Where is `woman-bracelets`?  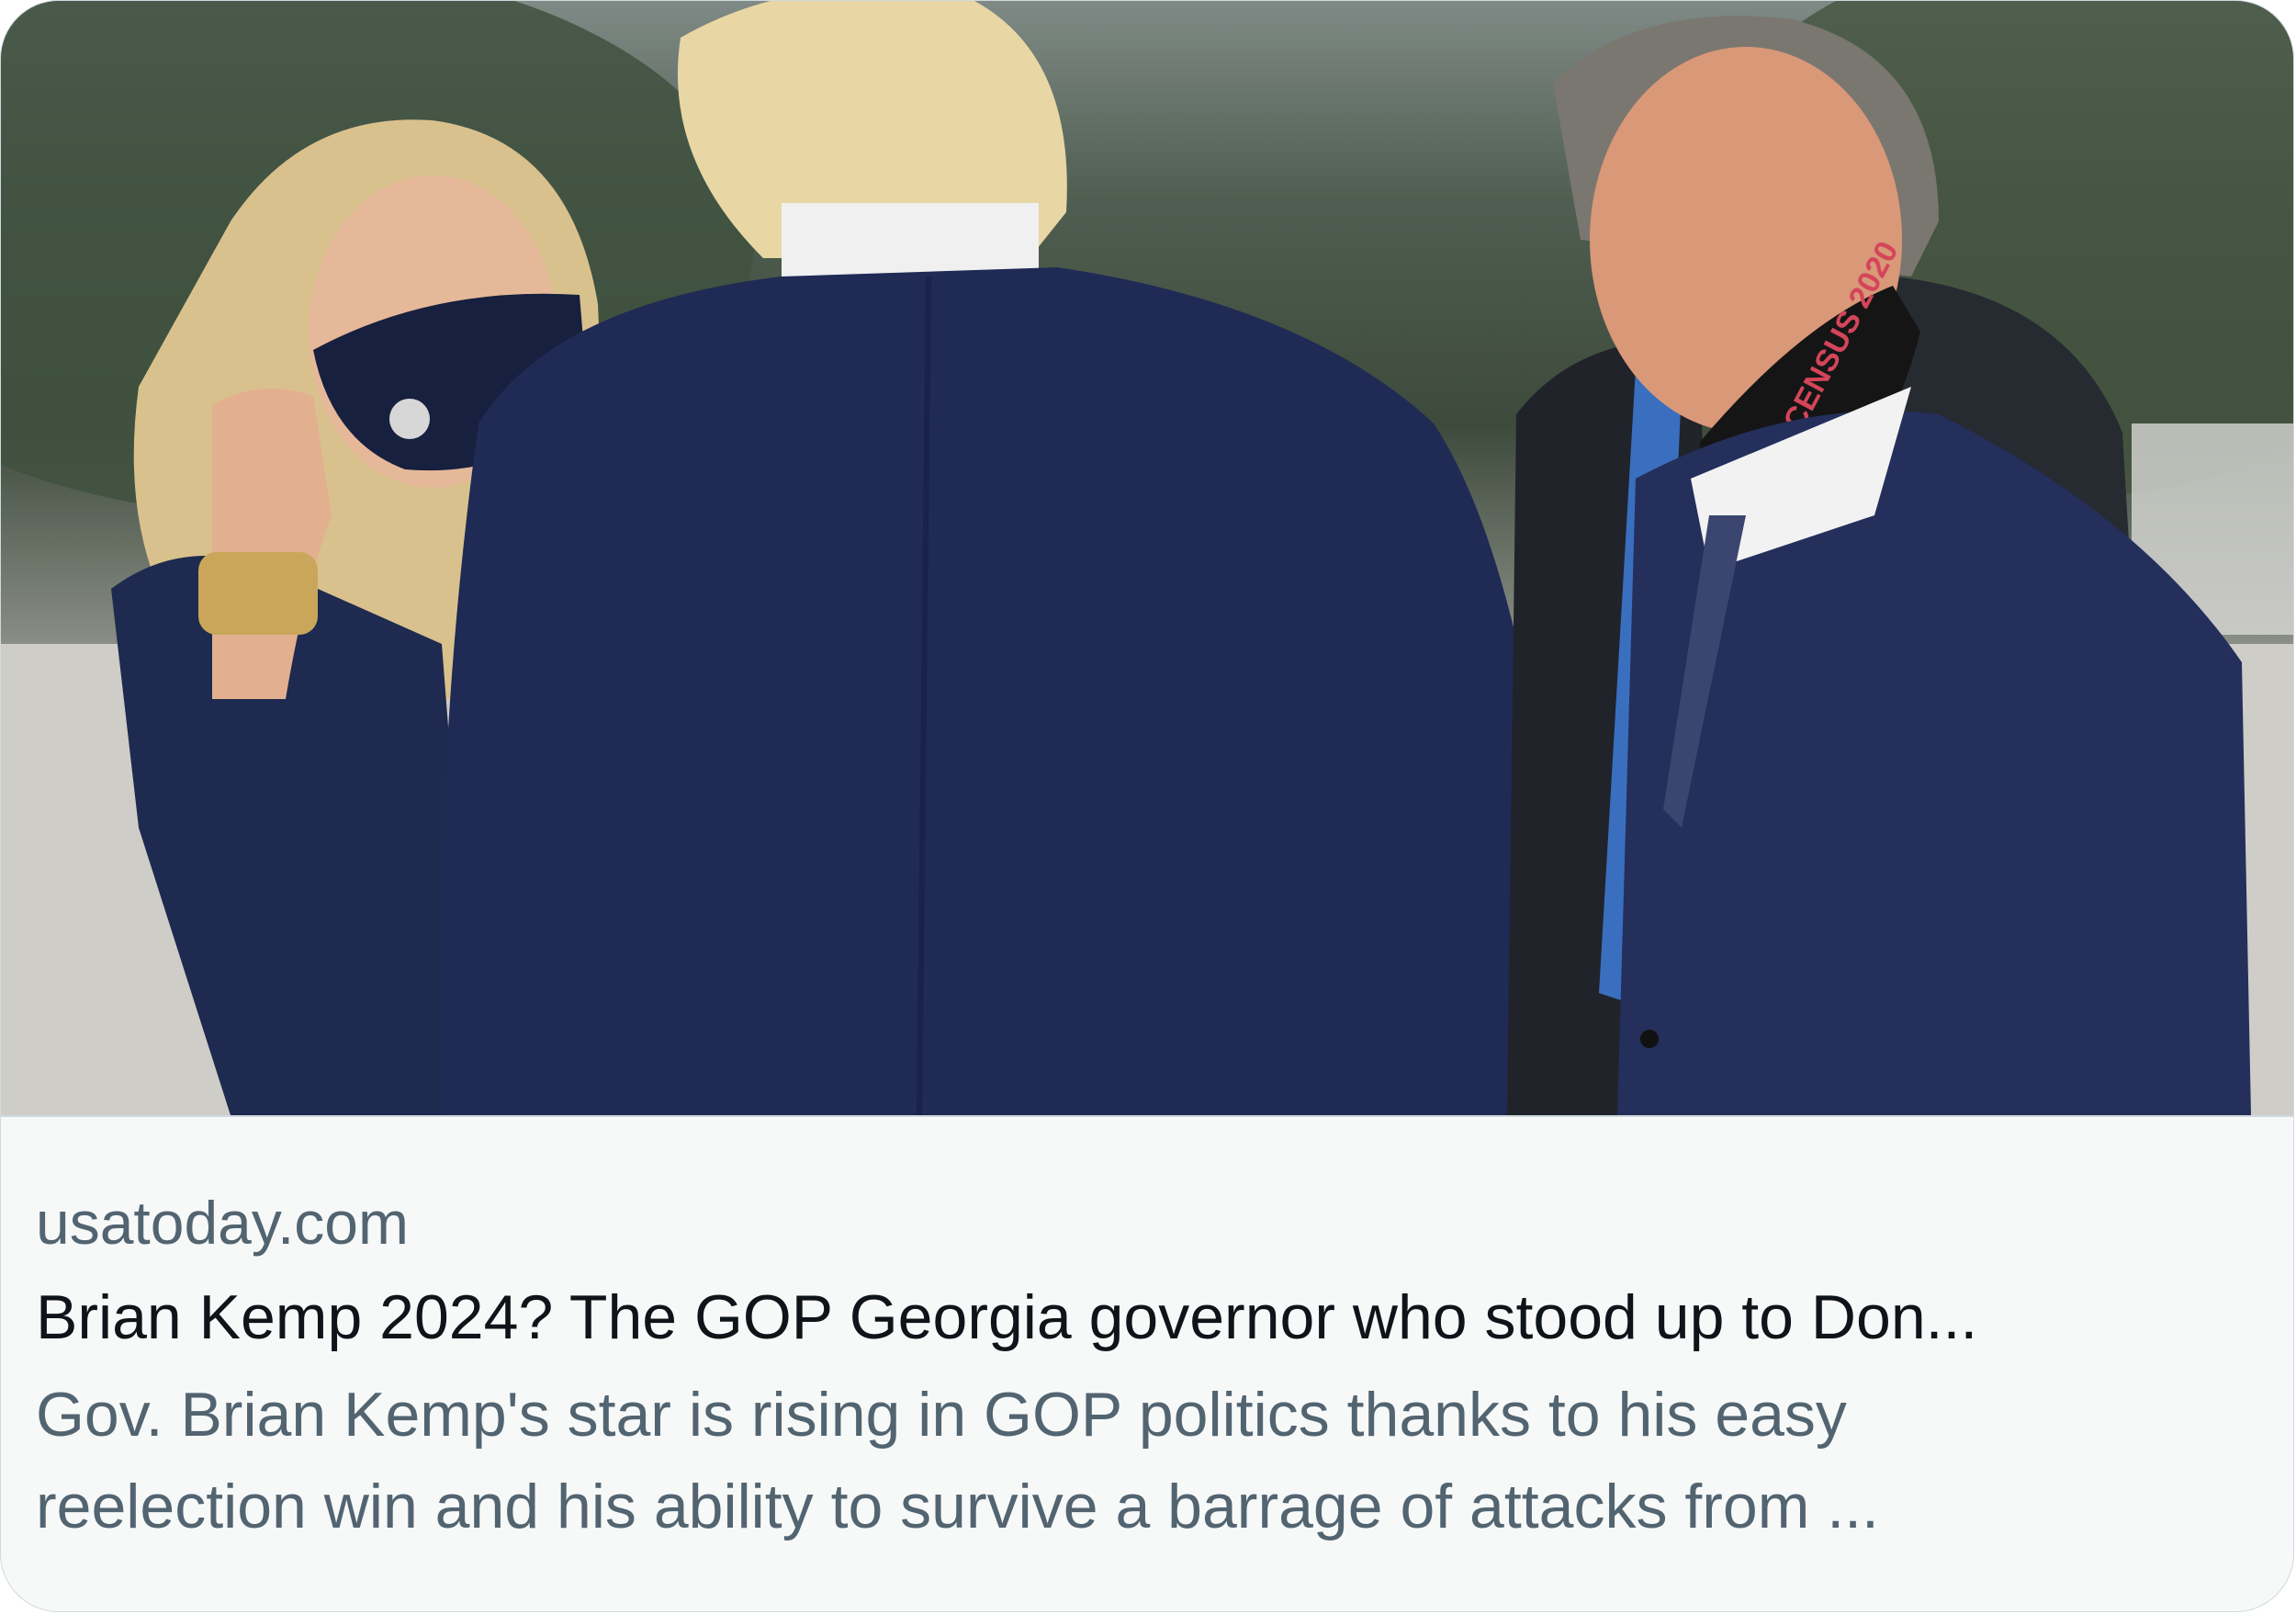
woman-bracelets is located at coordinates (258, 593).